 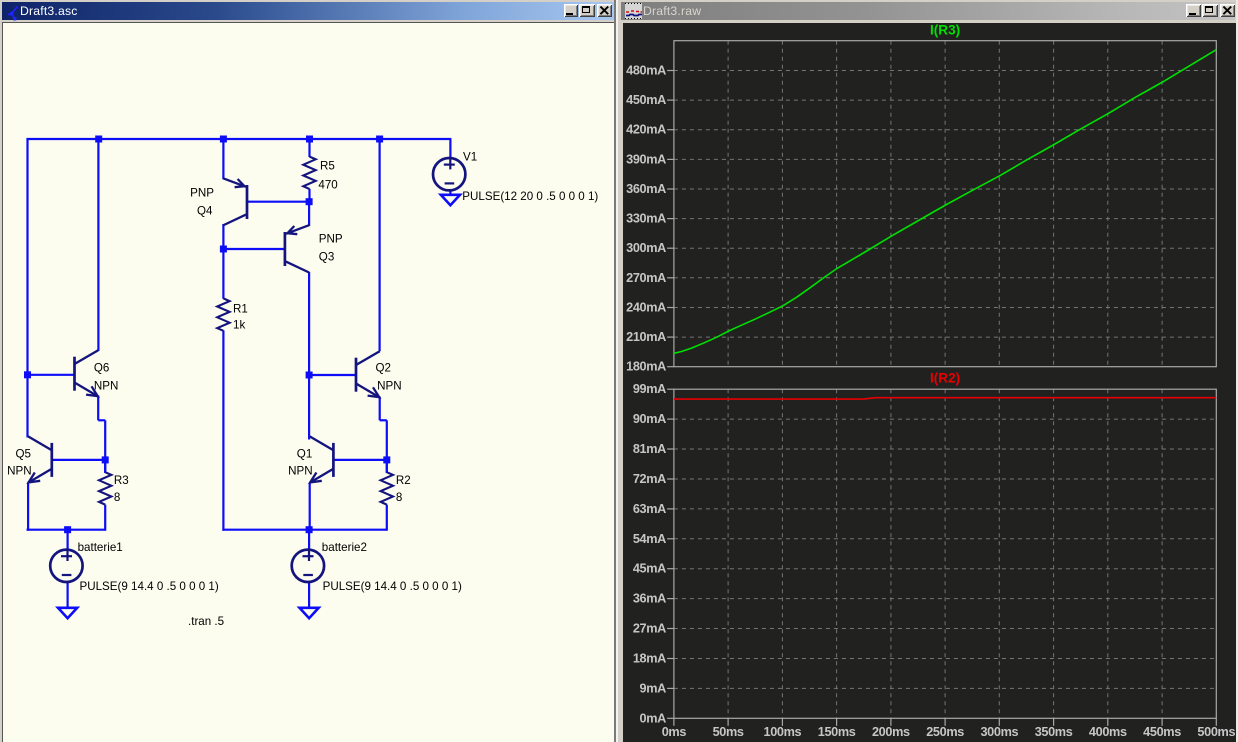 What do you see at coordinates (206, 621) in the screenshot?
I see `svg-text: .tran .5` at bounding box center [206, 621].